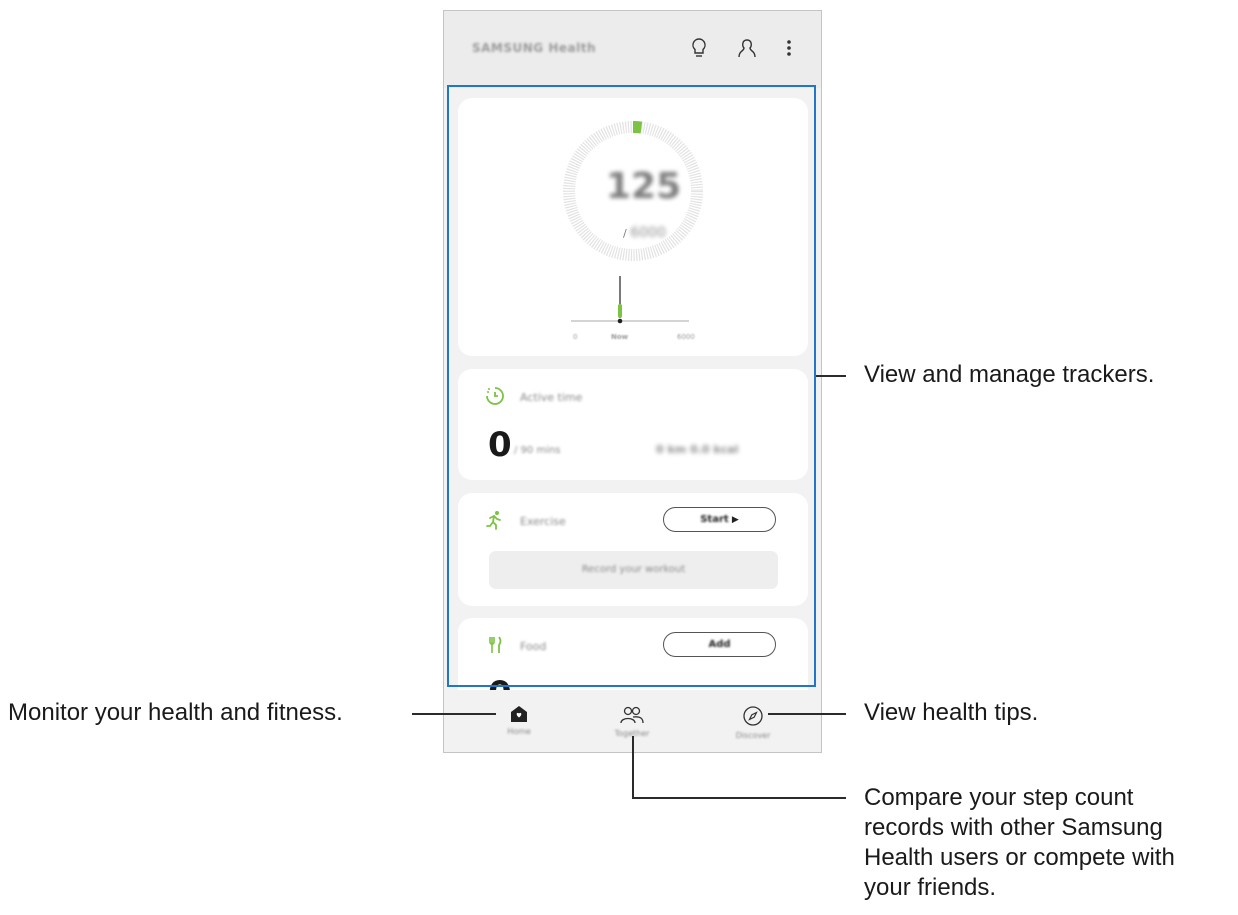 This screenshot has width=1238, height=915. I want to click on callout-discover: View health tips., so click(951, 712).